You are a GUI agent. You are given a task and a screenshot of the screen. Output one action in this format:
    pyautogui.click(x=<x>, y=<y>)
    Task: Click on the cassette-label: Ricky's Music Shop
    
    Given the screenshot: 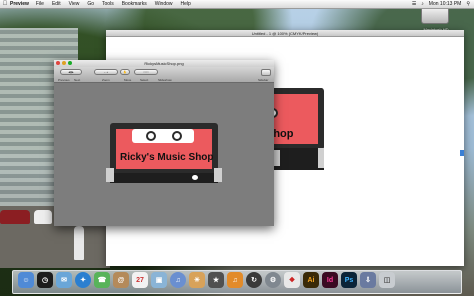 What is the action you would take?
    pyautogui.click(x=167, y=157)
    